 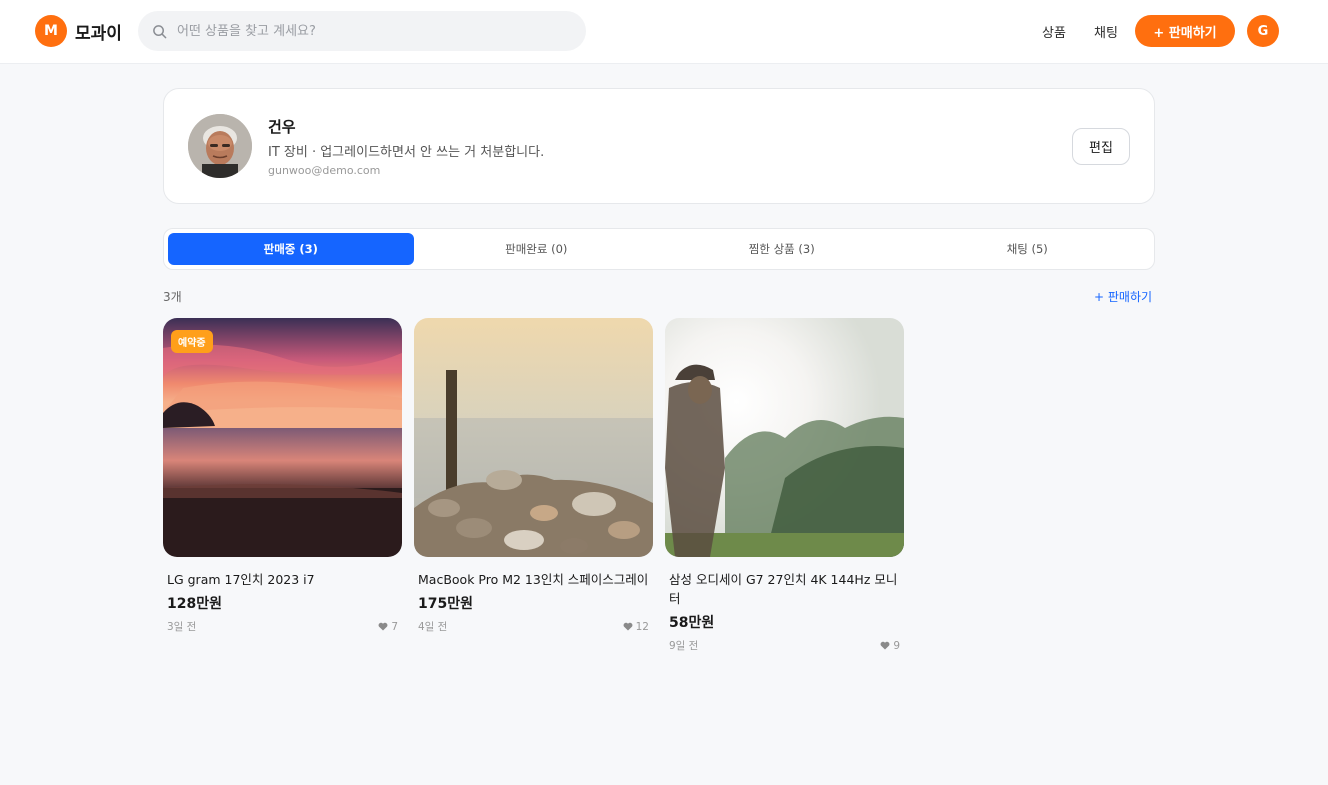 I want to click on like-count: 12, so click(x=642, y=626).